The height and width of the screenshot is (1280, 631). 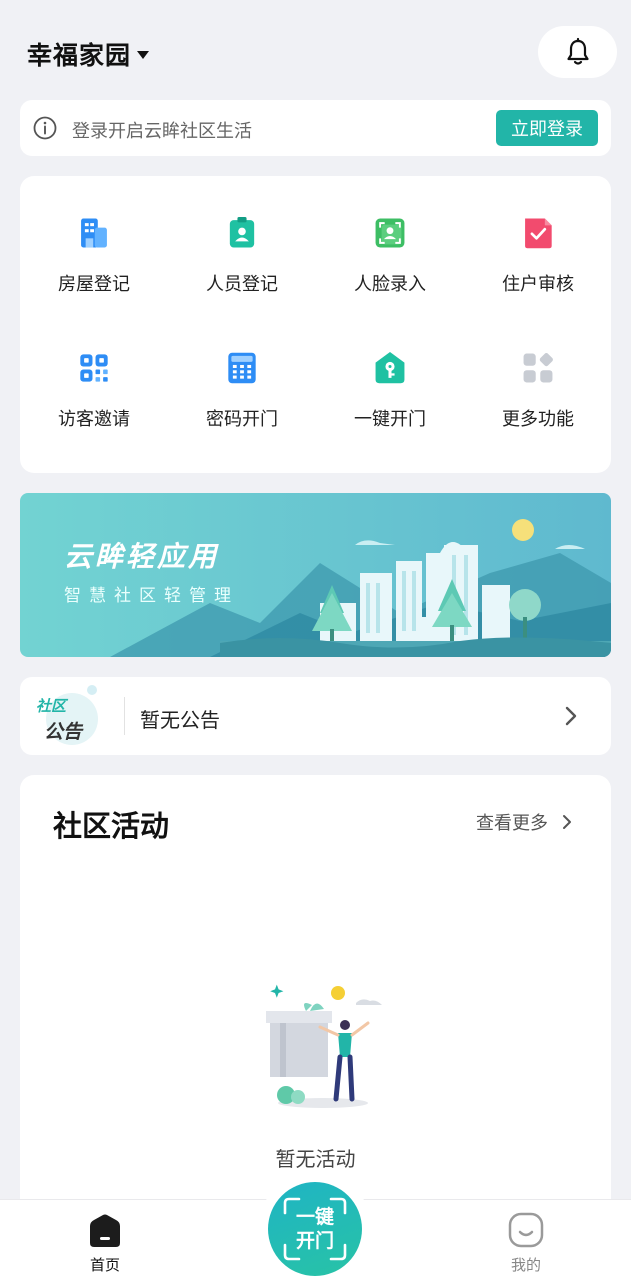 What do you see at coordinates (390, 419) in the screenshot?
I see `function-label: 一键开门` at bounding box center [390, 419].